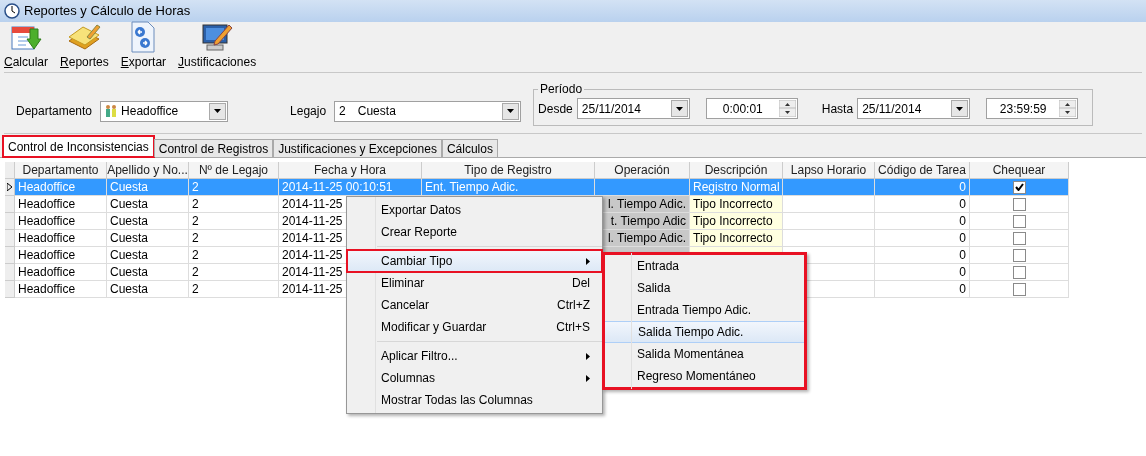  What do you see at coordinates (508, 170) in the screenshot?
I see `column-header: Tipo de Registro` at bounding box center [508, 170].